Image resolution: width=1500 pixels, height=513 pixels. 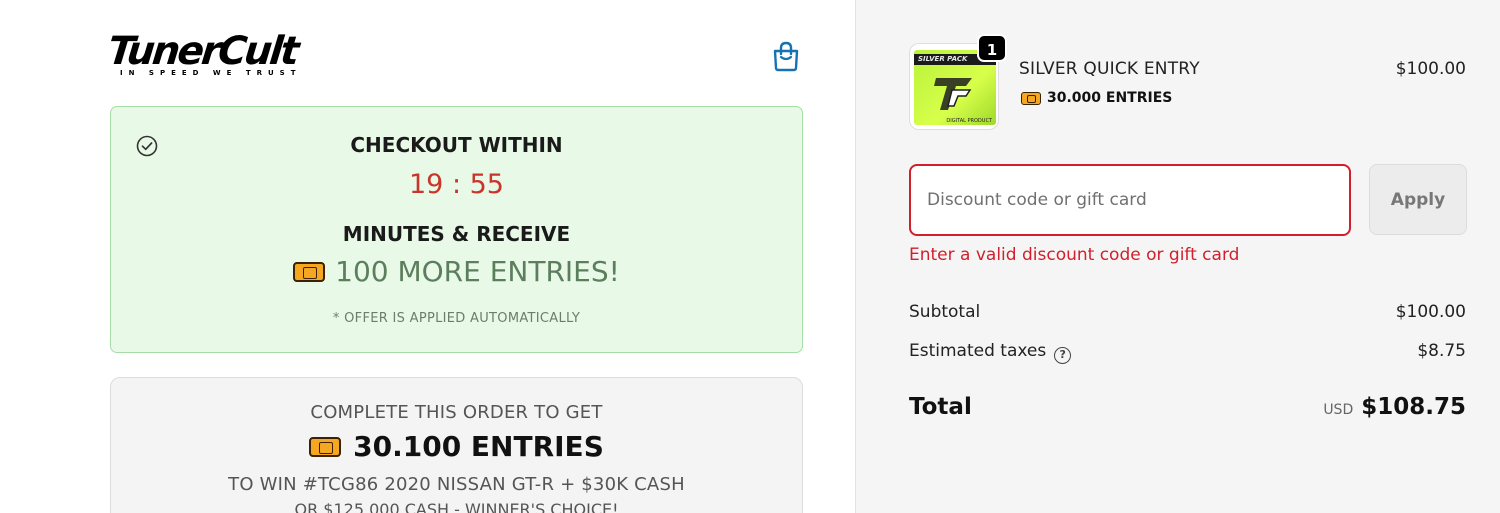 I want to click on subtotal-value: $100.00, so click(x=1430, y=312).